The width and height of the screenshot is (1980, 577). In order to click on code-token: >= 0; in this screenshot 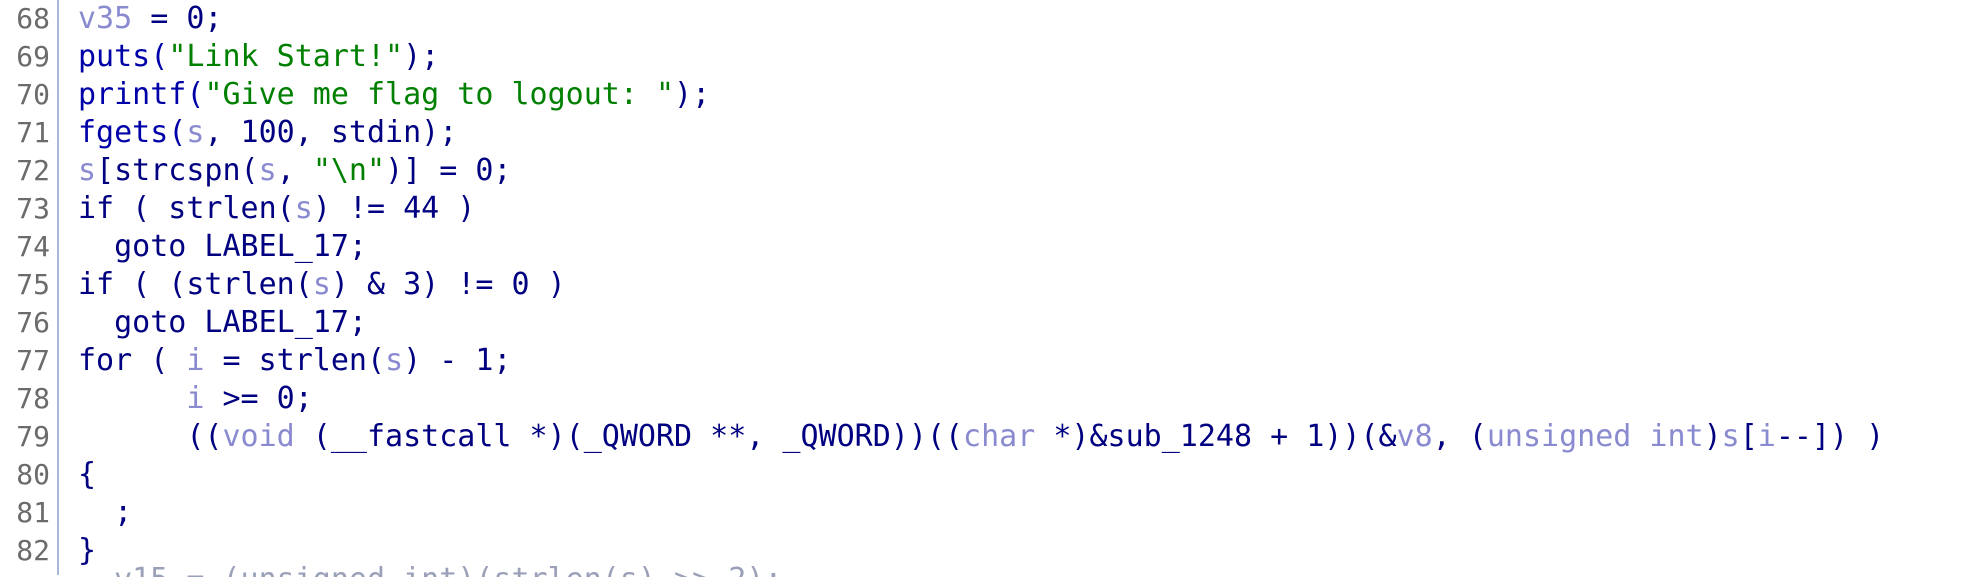, I will do `click(258, 398)`.